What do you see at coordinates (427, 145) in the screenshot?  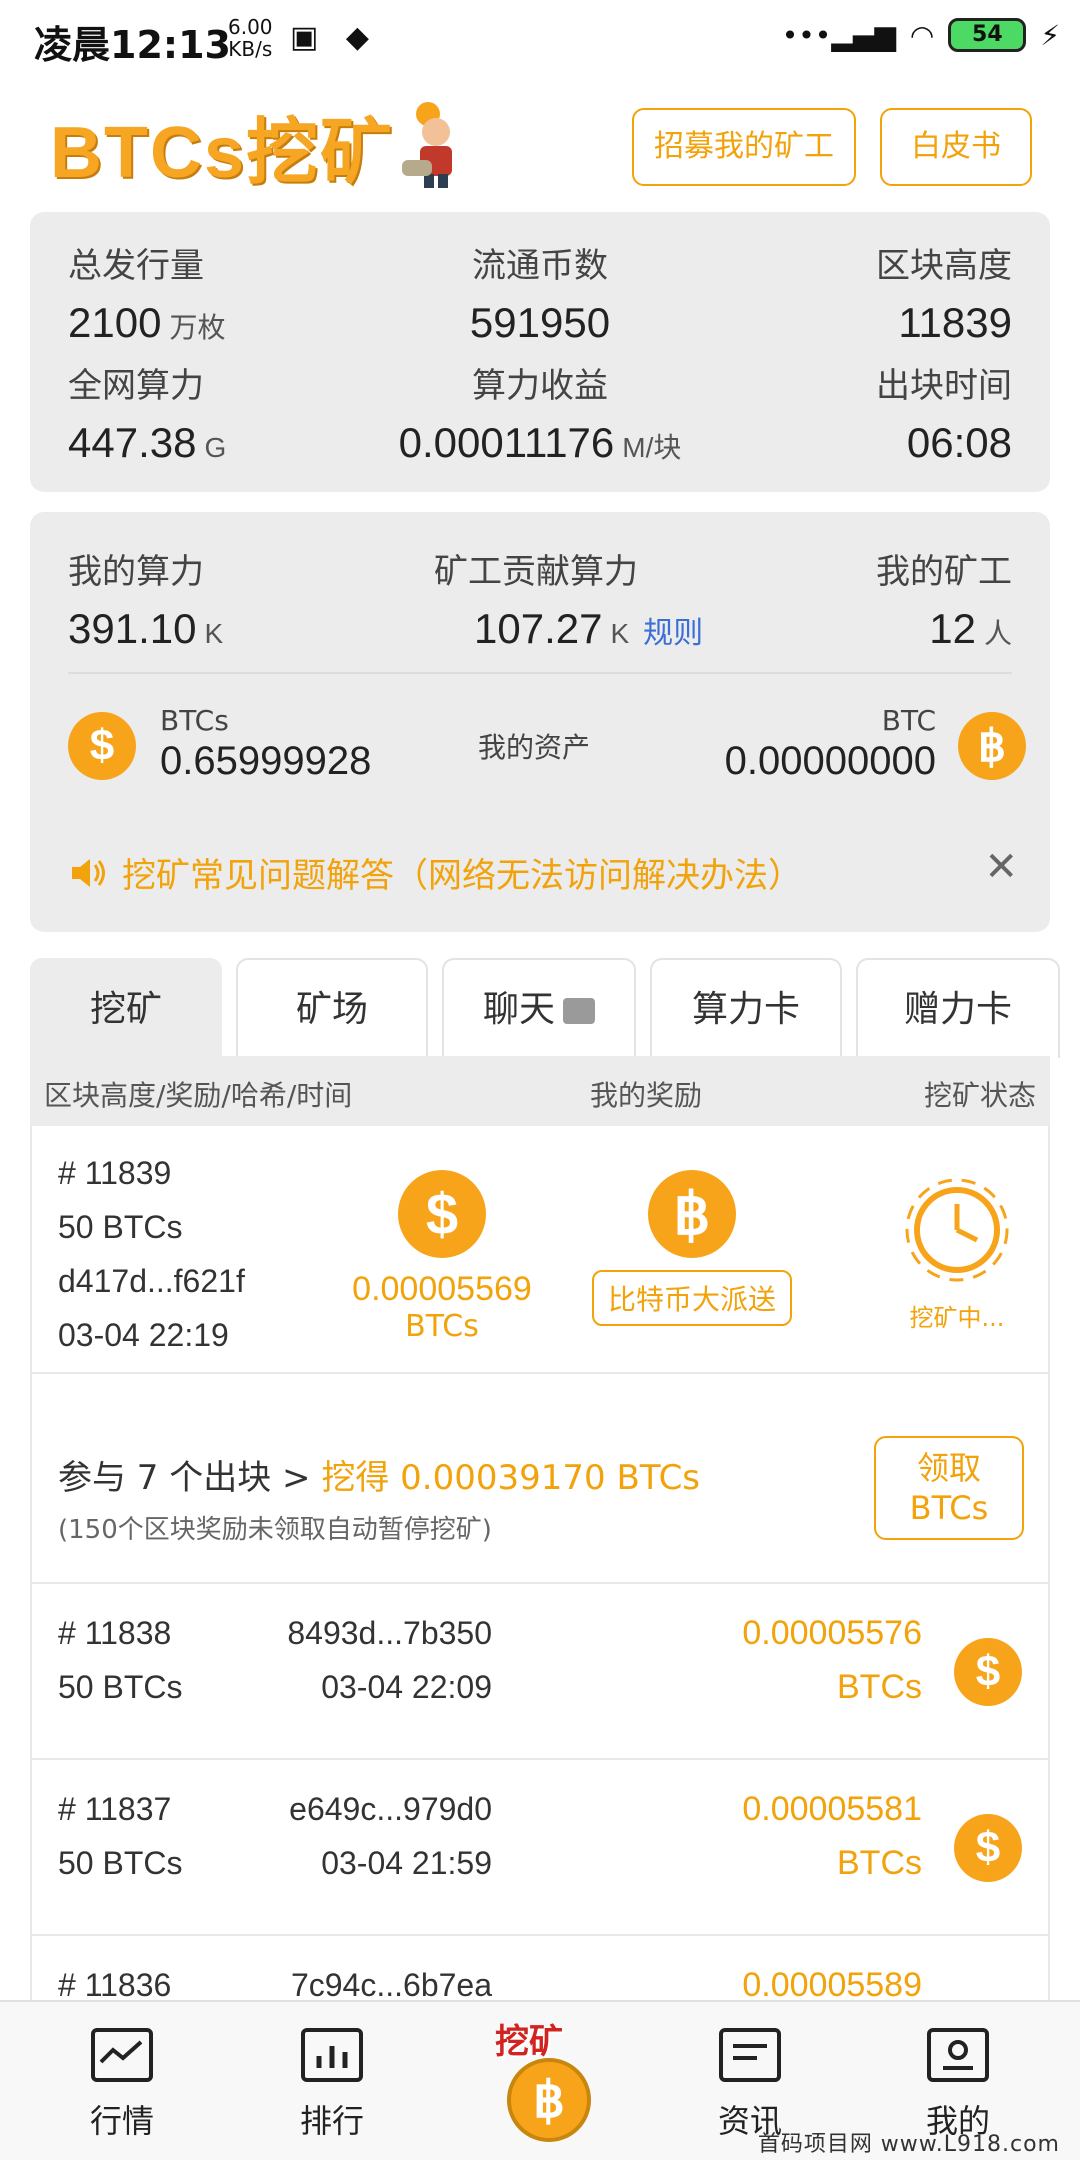 I see `miner-mascot-icon` at bounding box center [427, 145].